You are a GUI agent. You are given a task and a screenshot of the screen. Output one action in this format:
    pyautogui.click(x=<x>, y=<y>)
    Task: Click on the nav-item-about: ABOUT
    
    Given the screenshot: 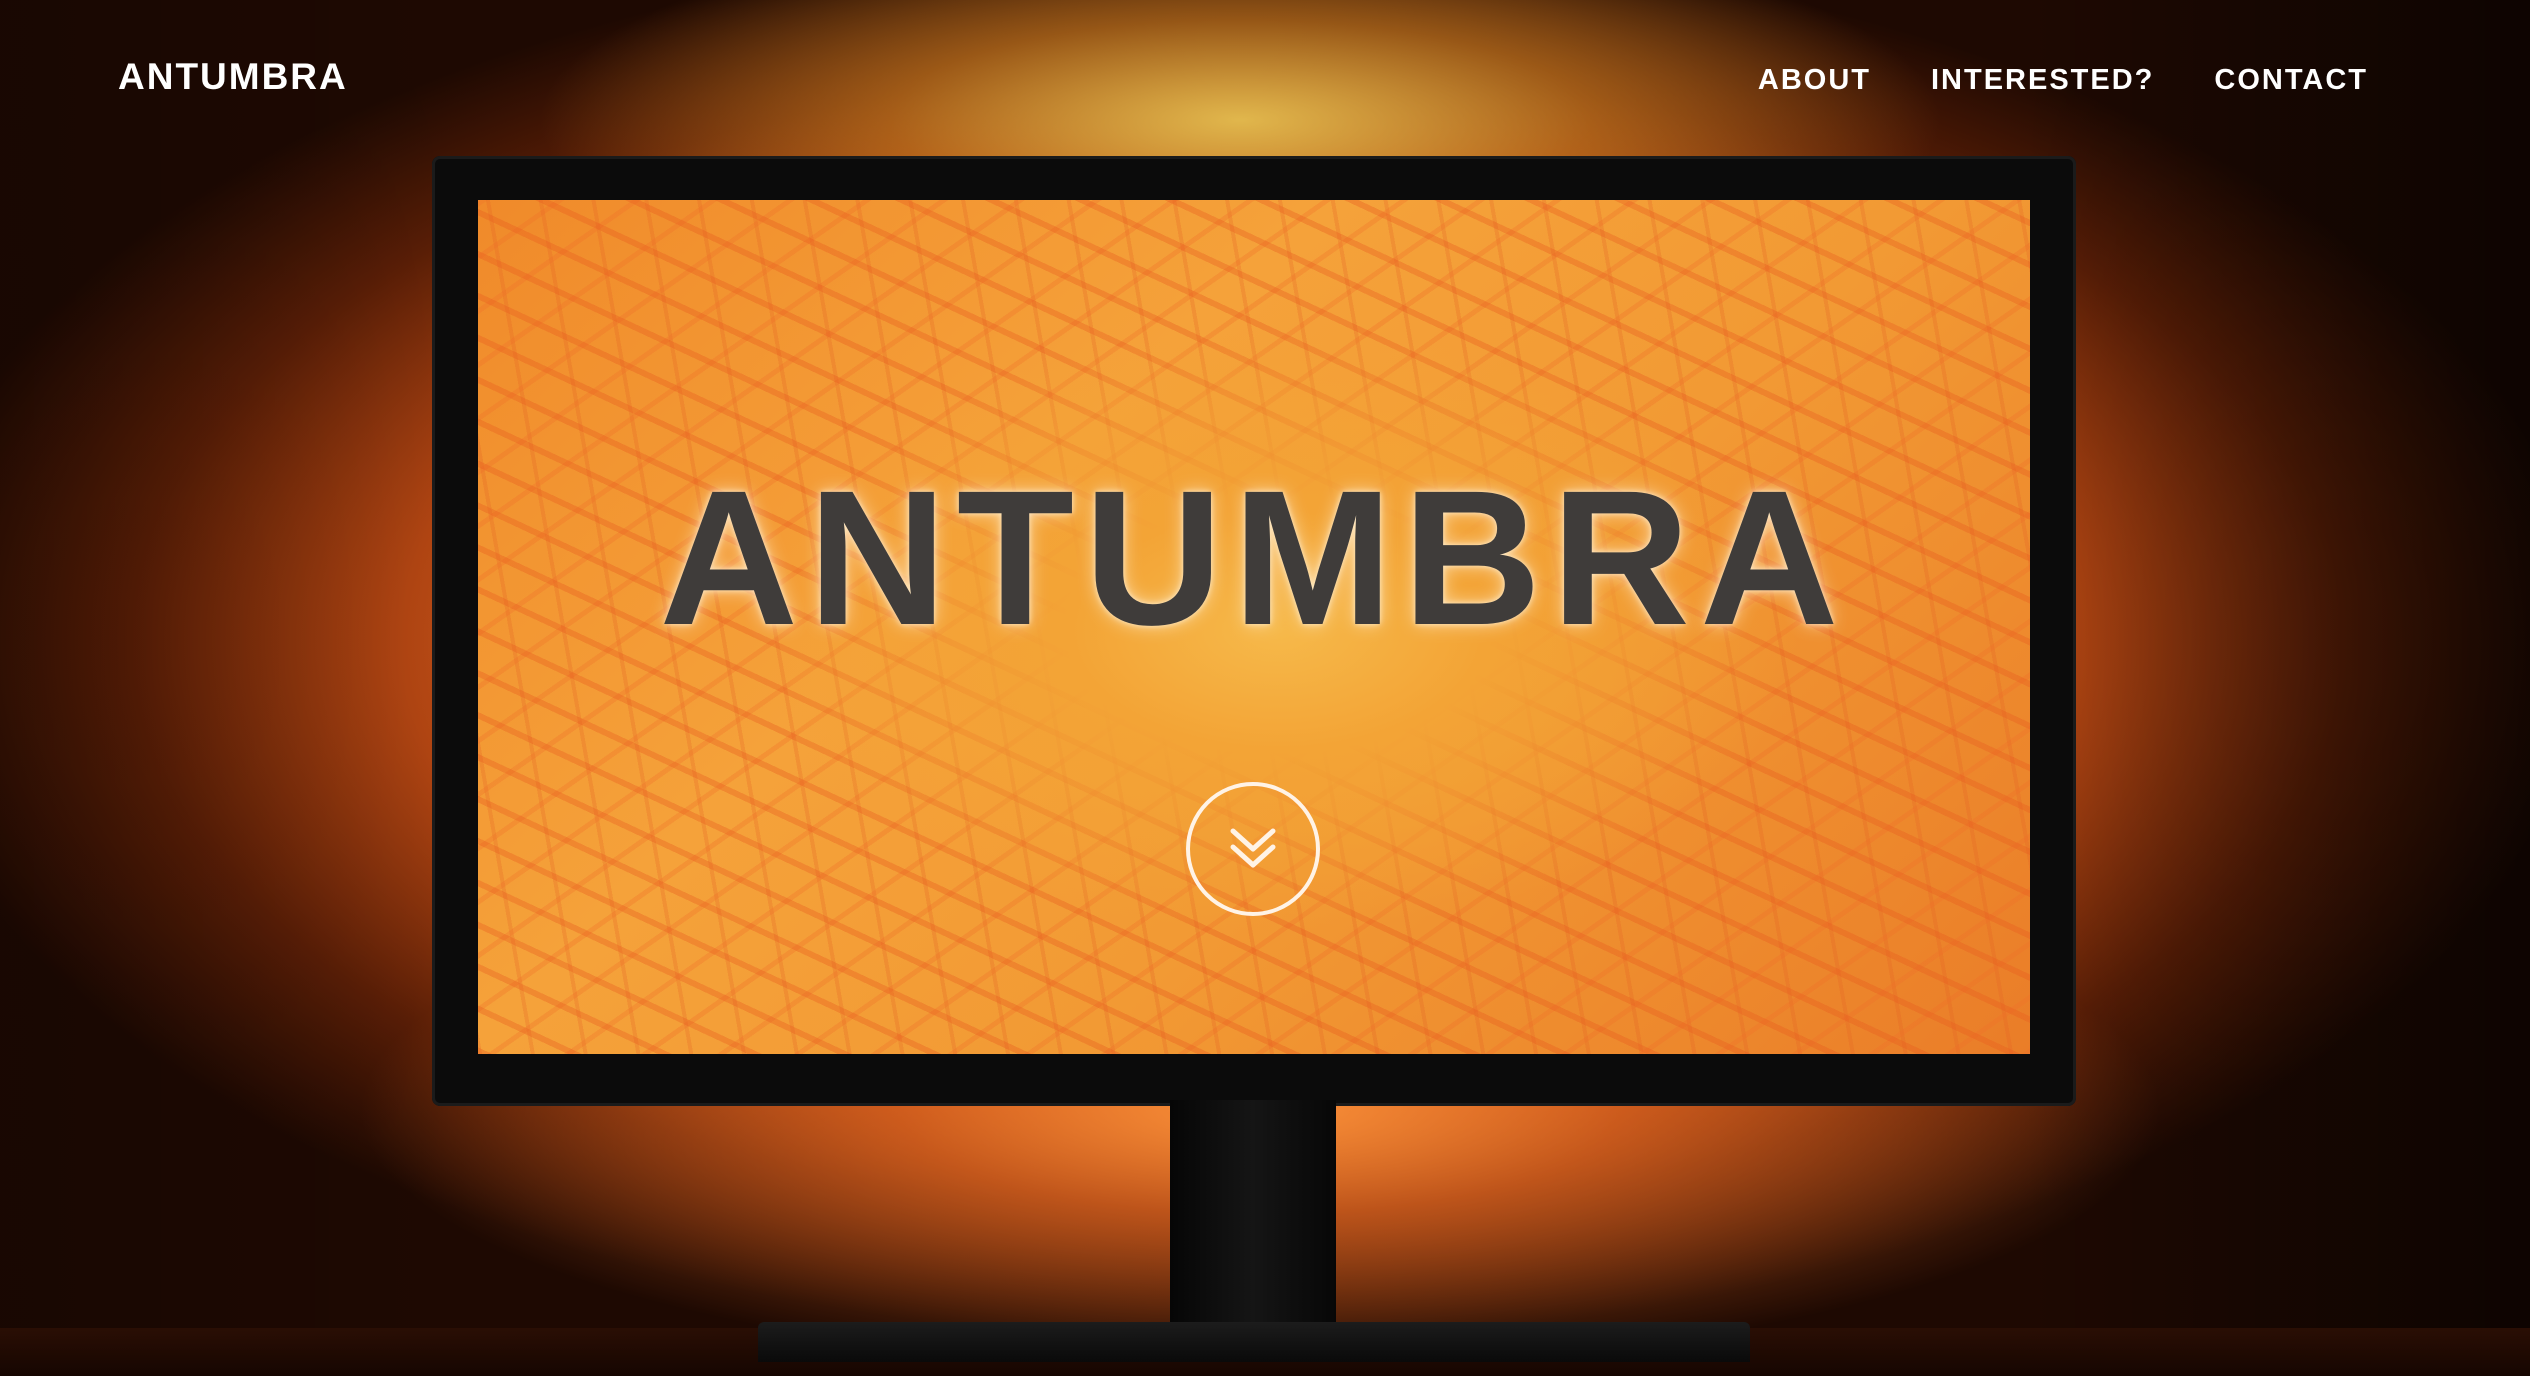 What is the action you would take?
    pyautogui.click(x=1814, y=80)
    